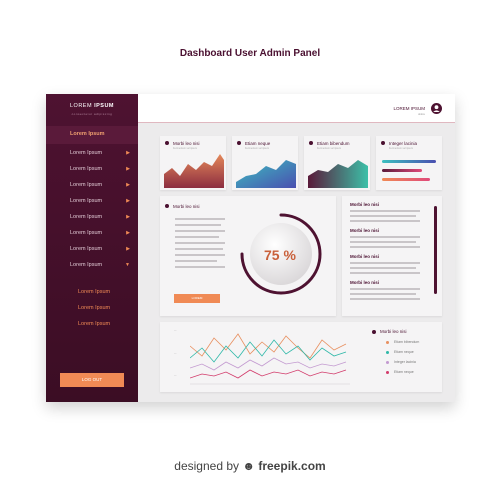 The height and width of the screenshot is (500, 500). Describe the element at coordinates (409, 163) in the screenshot. I see `stat-card-4: Integer lacinia Fermentum vel ipsum` at that location.